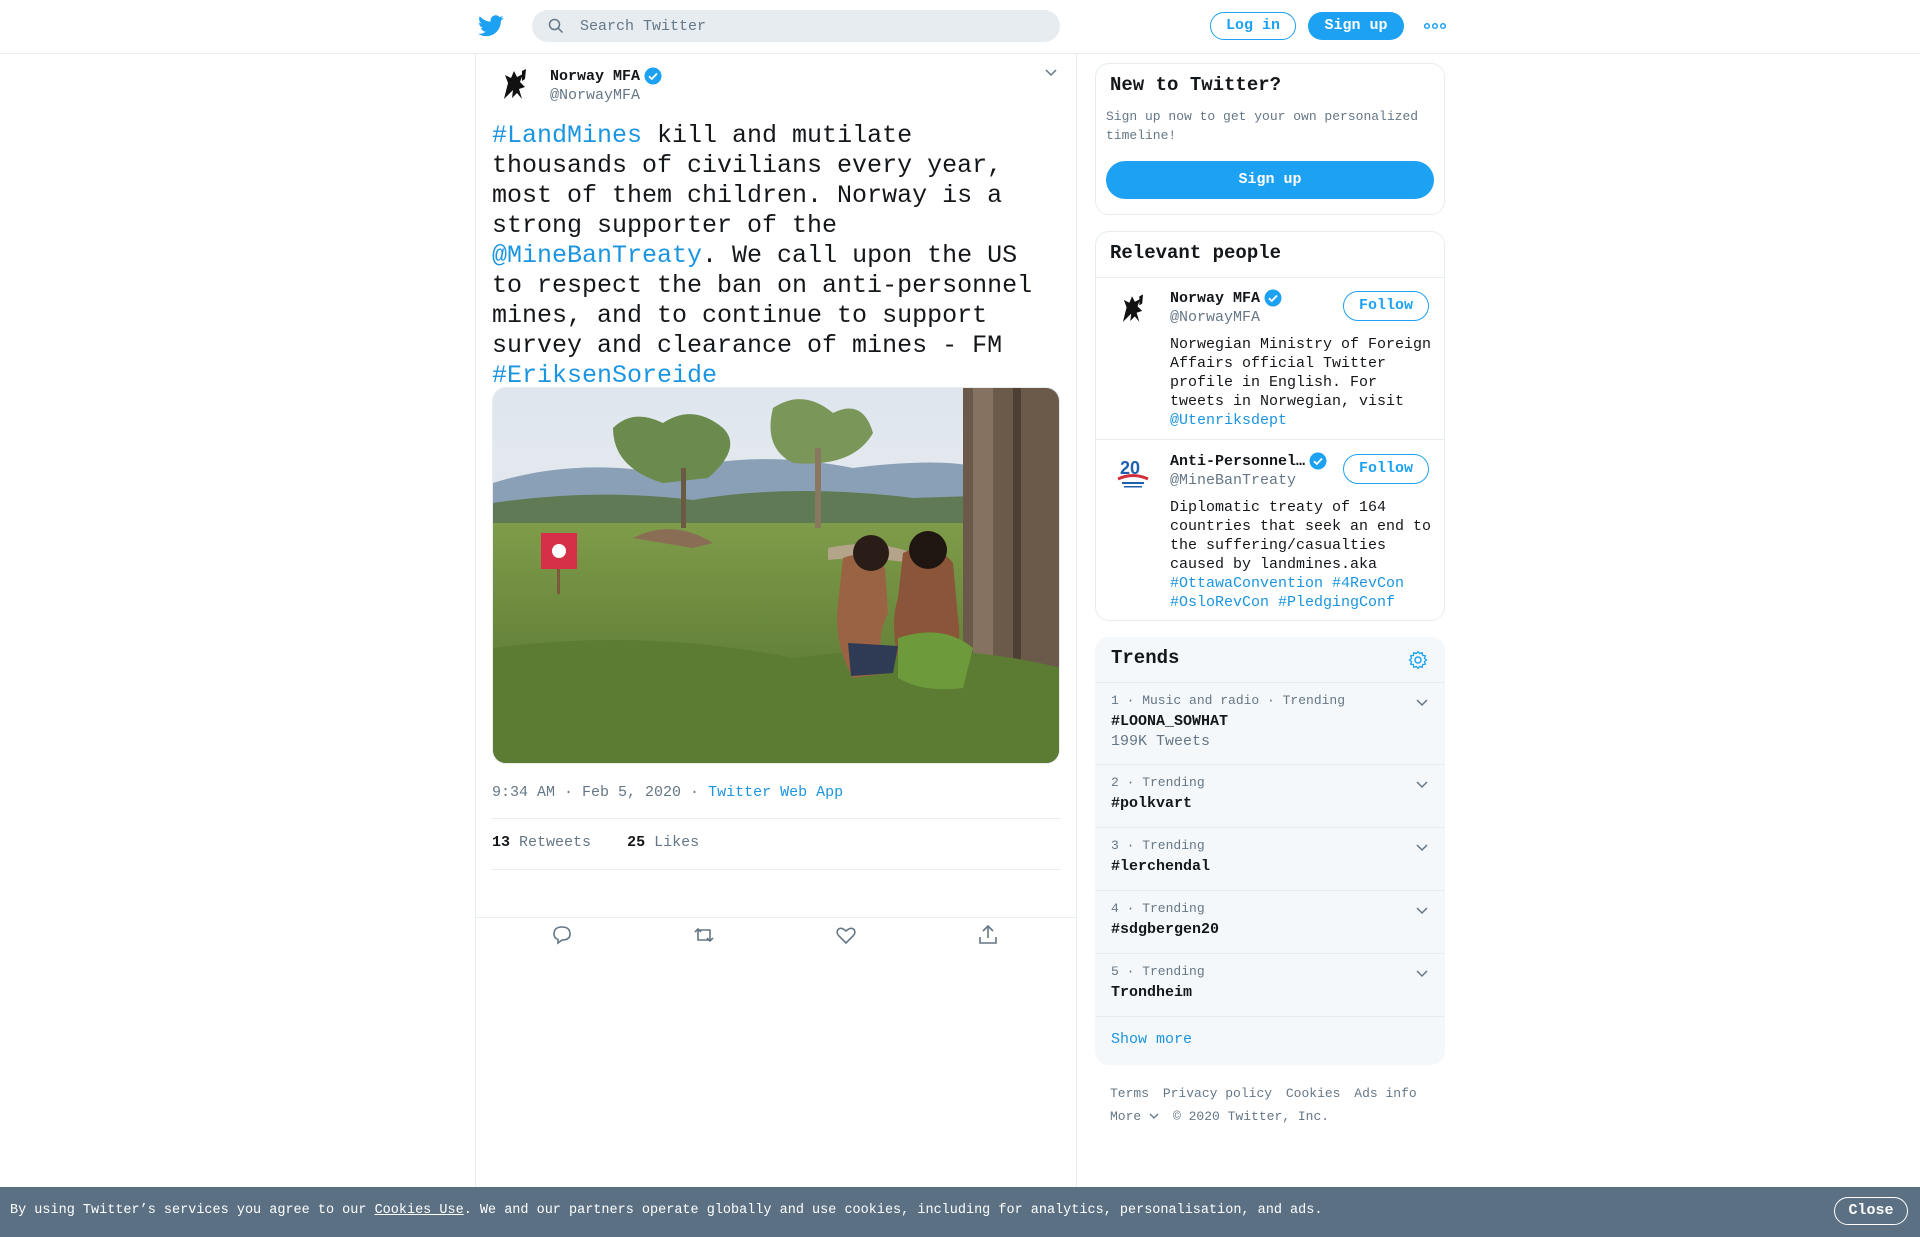 The height and width of the screenshot is (1237, 1920). I want to click on person-avatar: 20, so click(1133, 473).